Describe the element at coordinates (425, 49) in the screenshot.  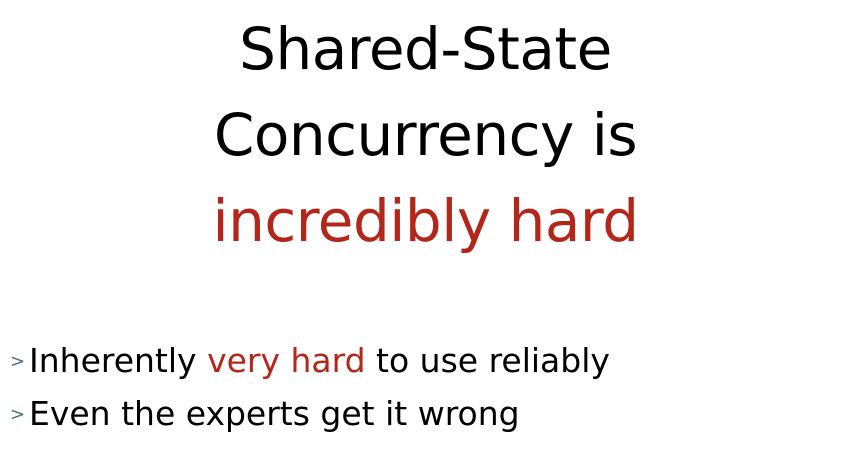
I see `title-line-1: Shared-State` at that location.